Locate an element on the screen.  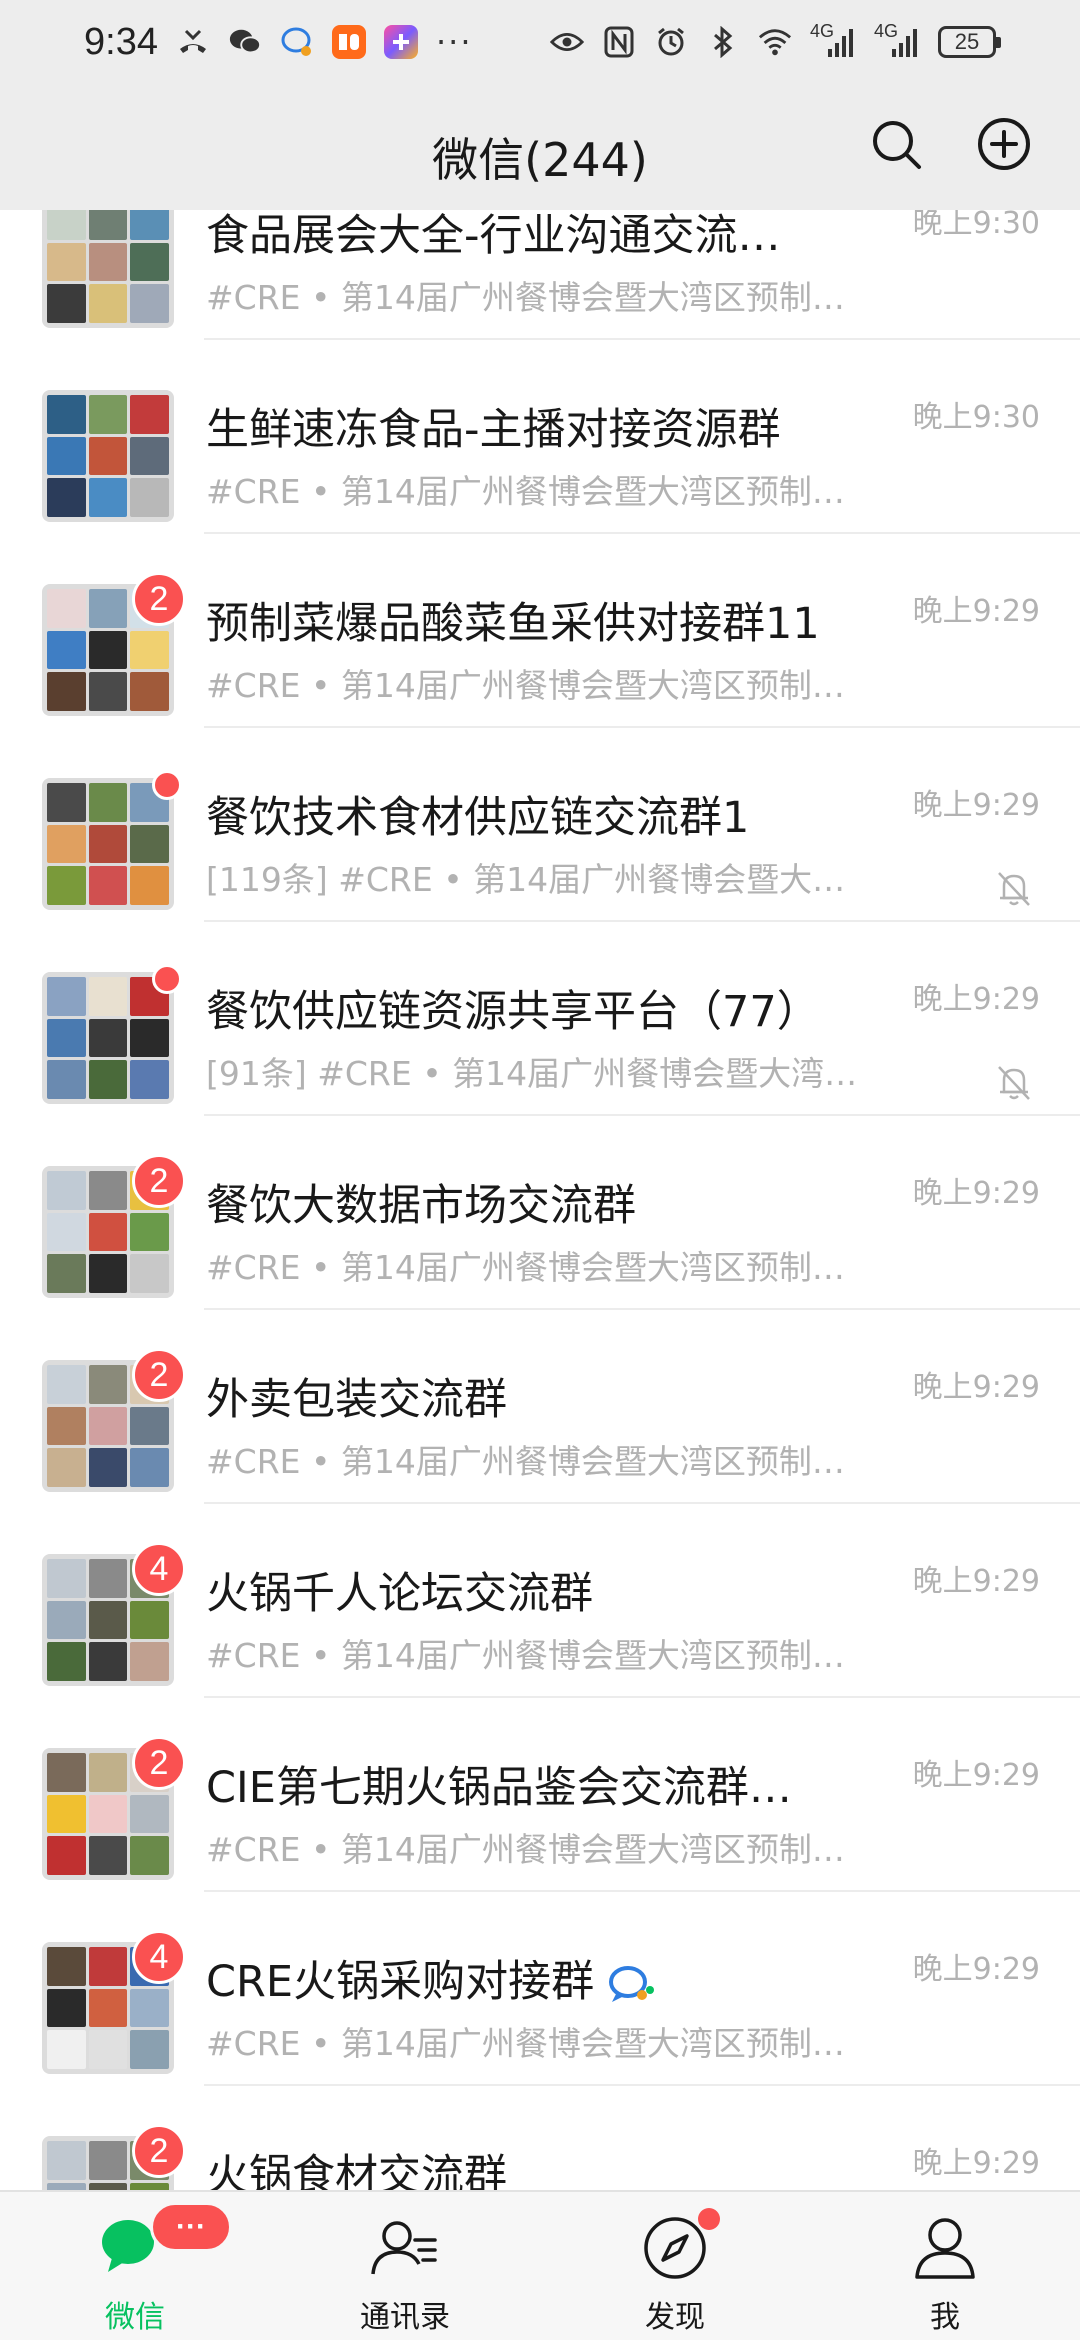
bottom-tab-bar: 微信 ··· 通讯录 发现 我 is located at coordinates (540, 2265).